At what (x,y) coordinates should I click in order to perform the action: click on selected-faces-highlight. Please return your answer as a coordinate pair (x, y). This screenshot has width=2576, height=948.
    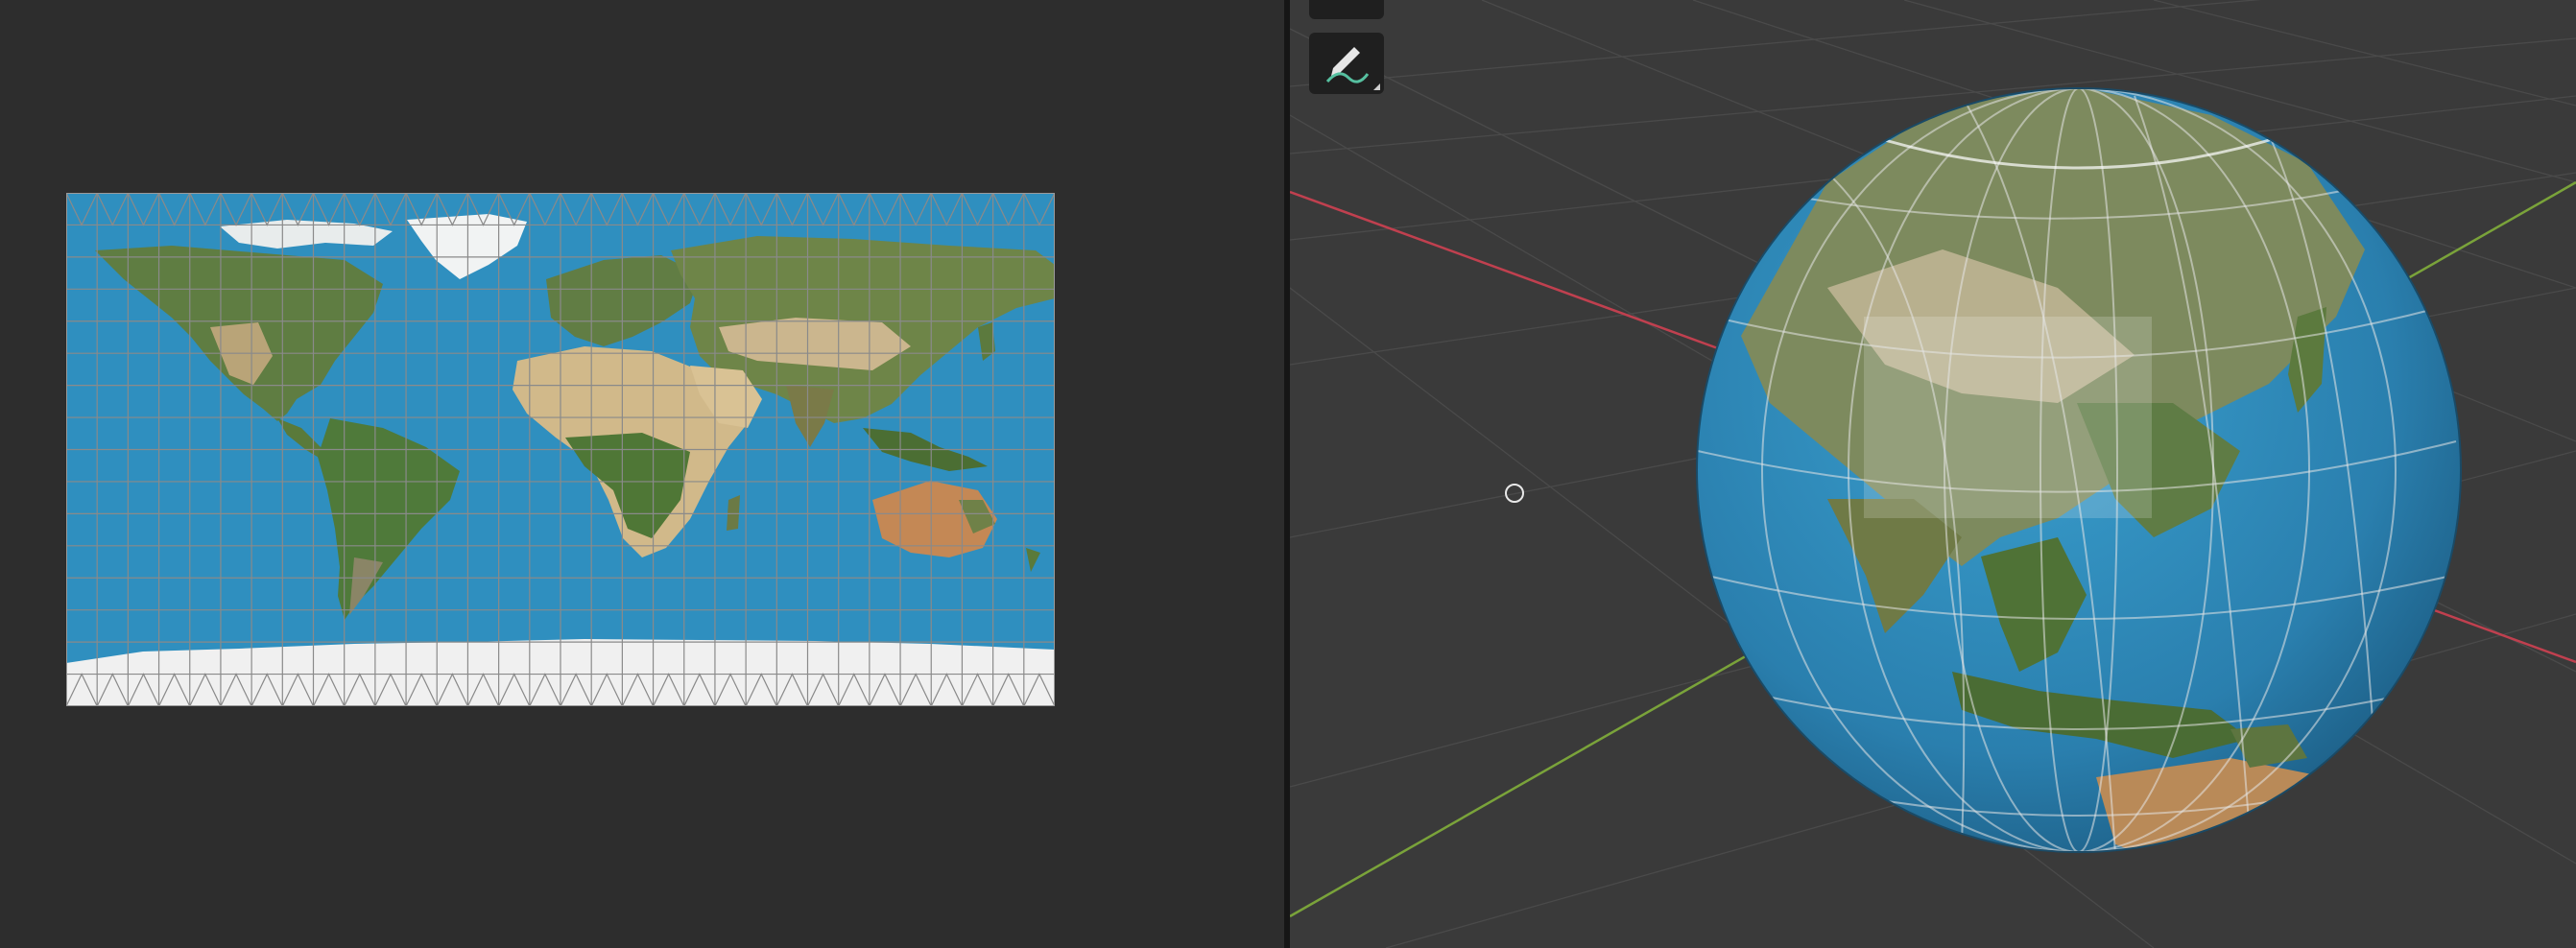
    Looking at the image, I should click on (2008, 417).